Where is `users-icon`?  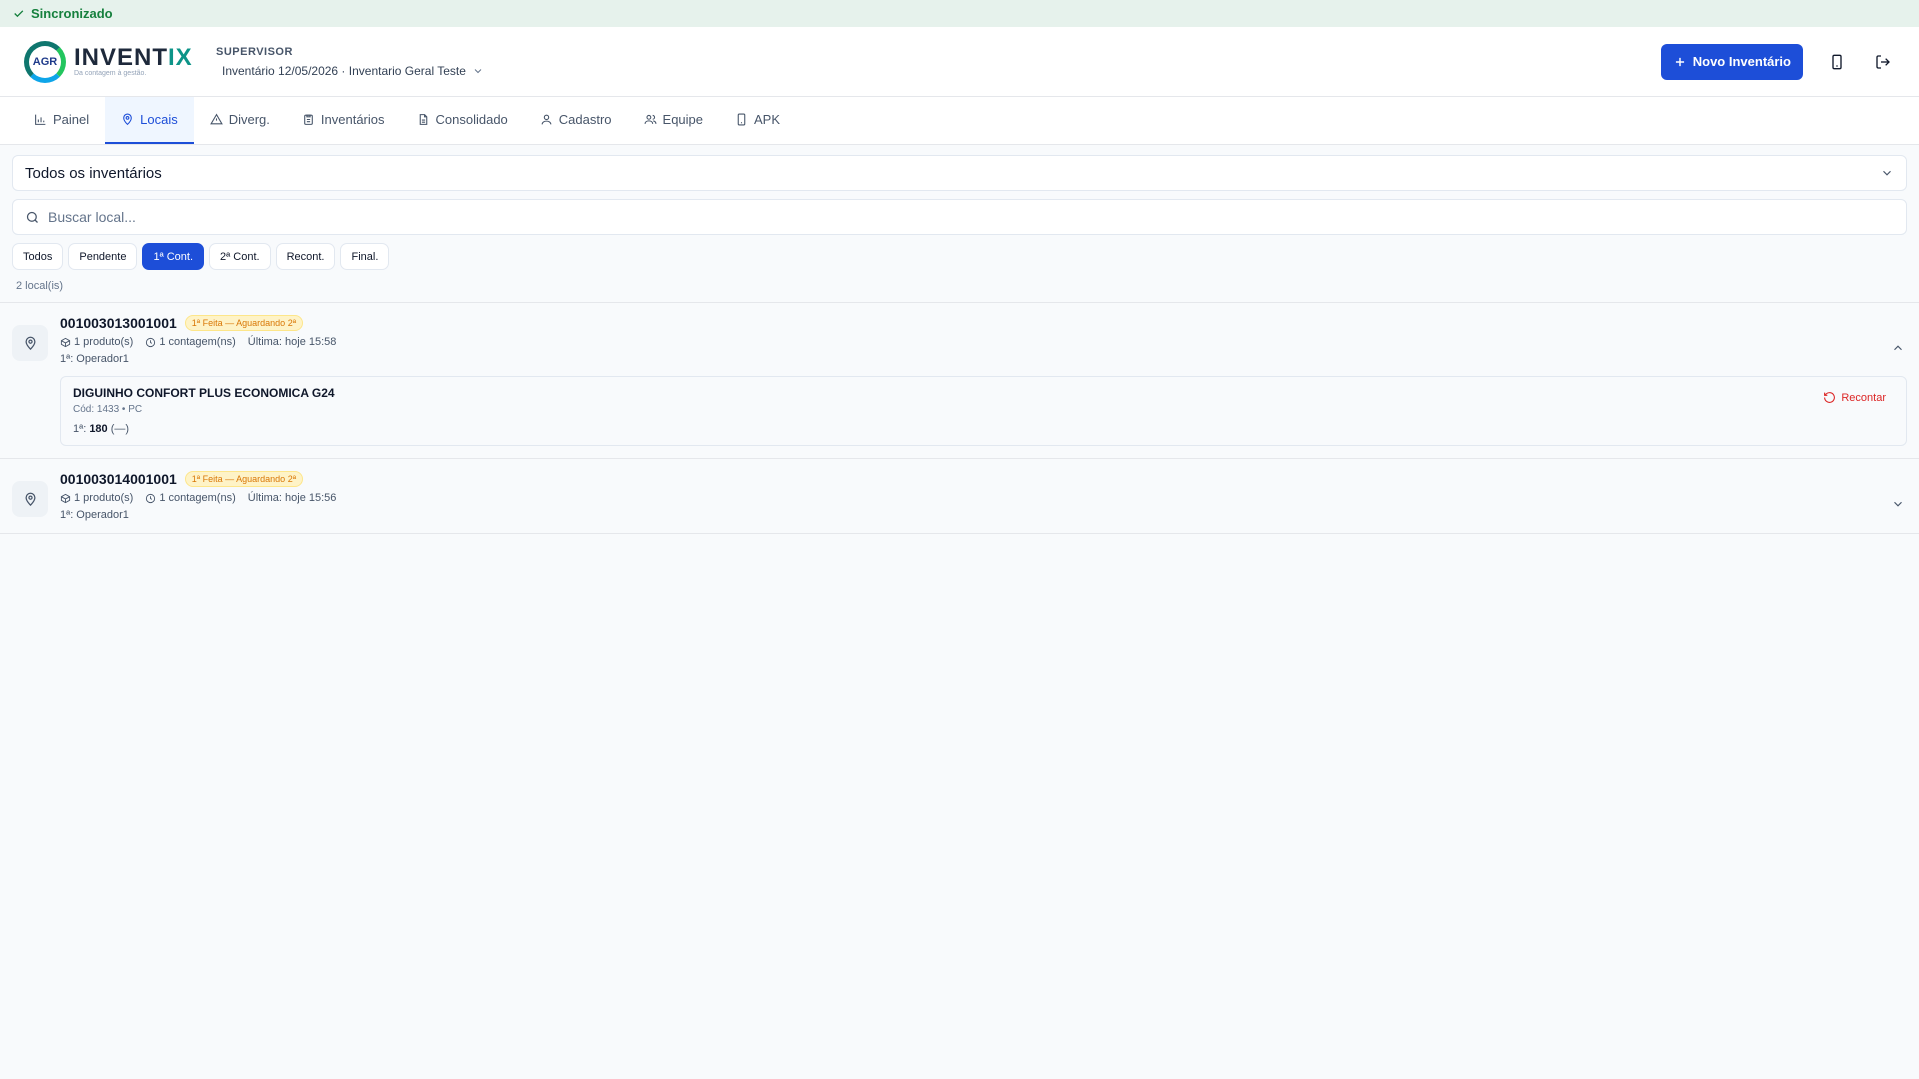 users-icon is located at coordinates (650, 119).